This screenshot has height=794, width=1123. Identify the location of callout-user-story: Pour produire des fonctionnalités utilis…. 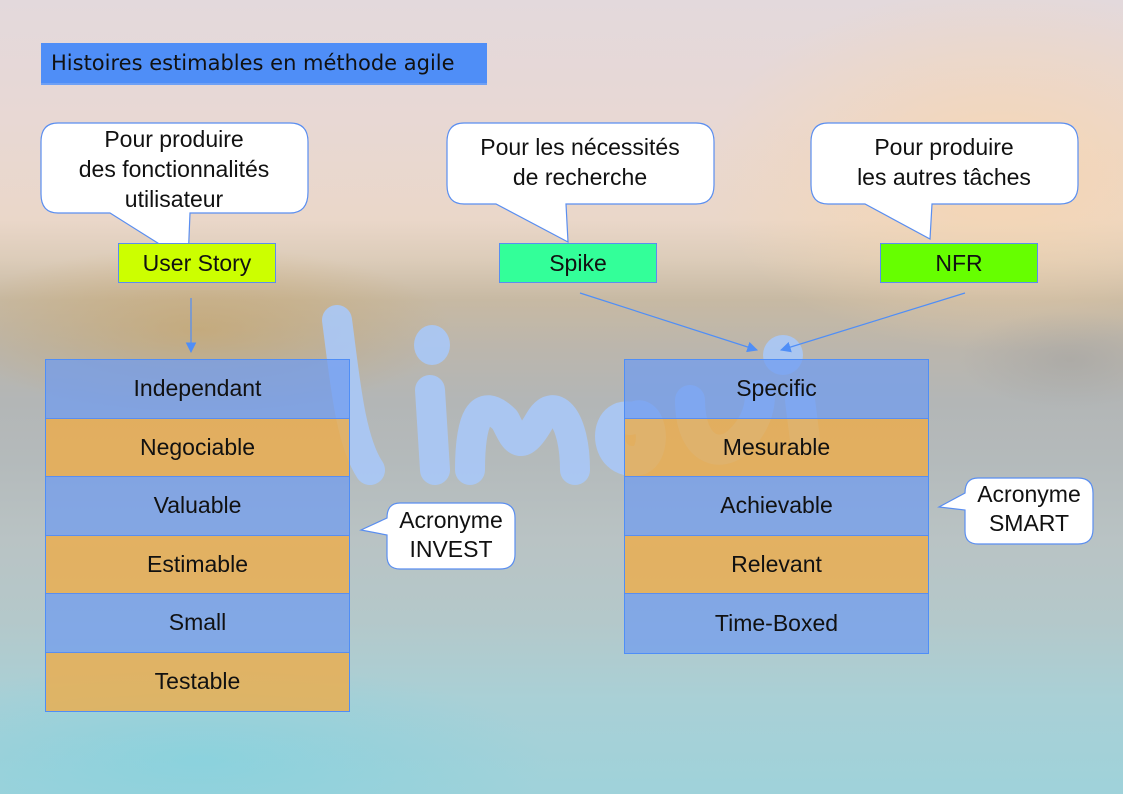
(175, 193).